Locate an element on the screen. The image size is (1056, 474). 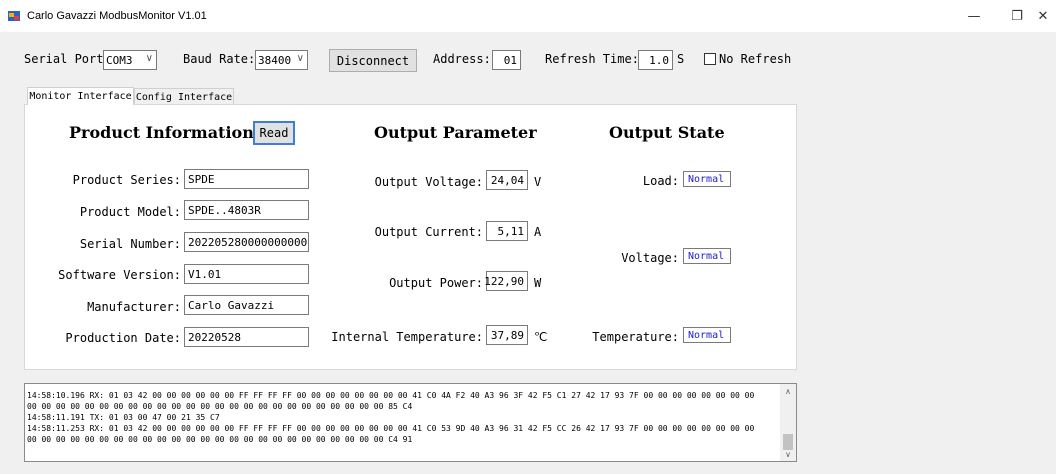
load-state-label: Load: is located at coordinates (660, 181).